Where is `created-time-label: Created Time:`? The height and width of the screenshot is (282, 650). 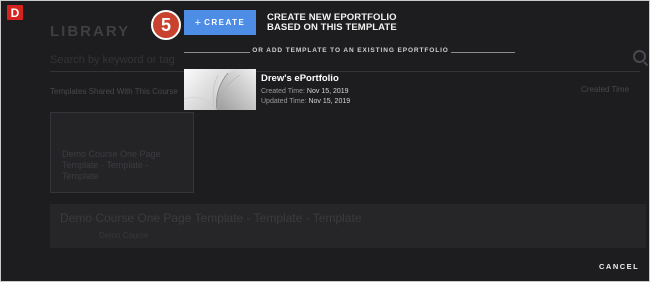
created-time-label: Created Time: is located at coordinates (283, 91).